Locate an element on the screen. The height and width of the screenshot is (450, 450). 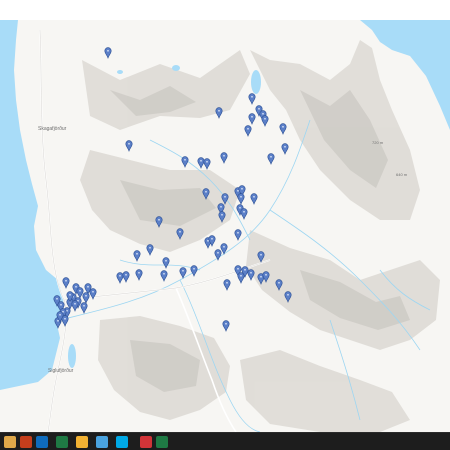
powerpoint-icon is located at coordinates (26, 442).